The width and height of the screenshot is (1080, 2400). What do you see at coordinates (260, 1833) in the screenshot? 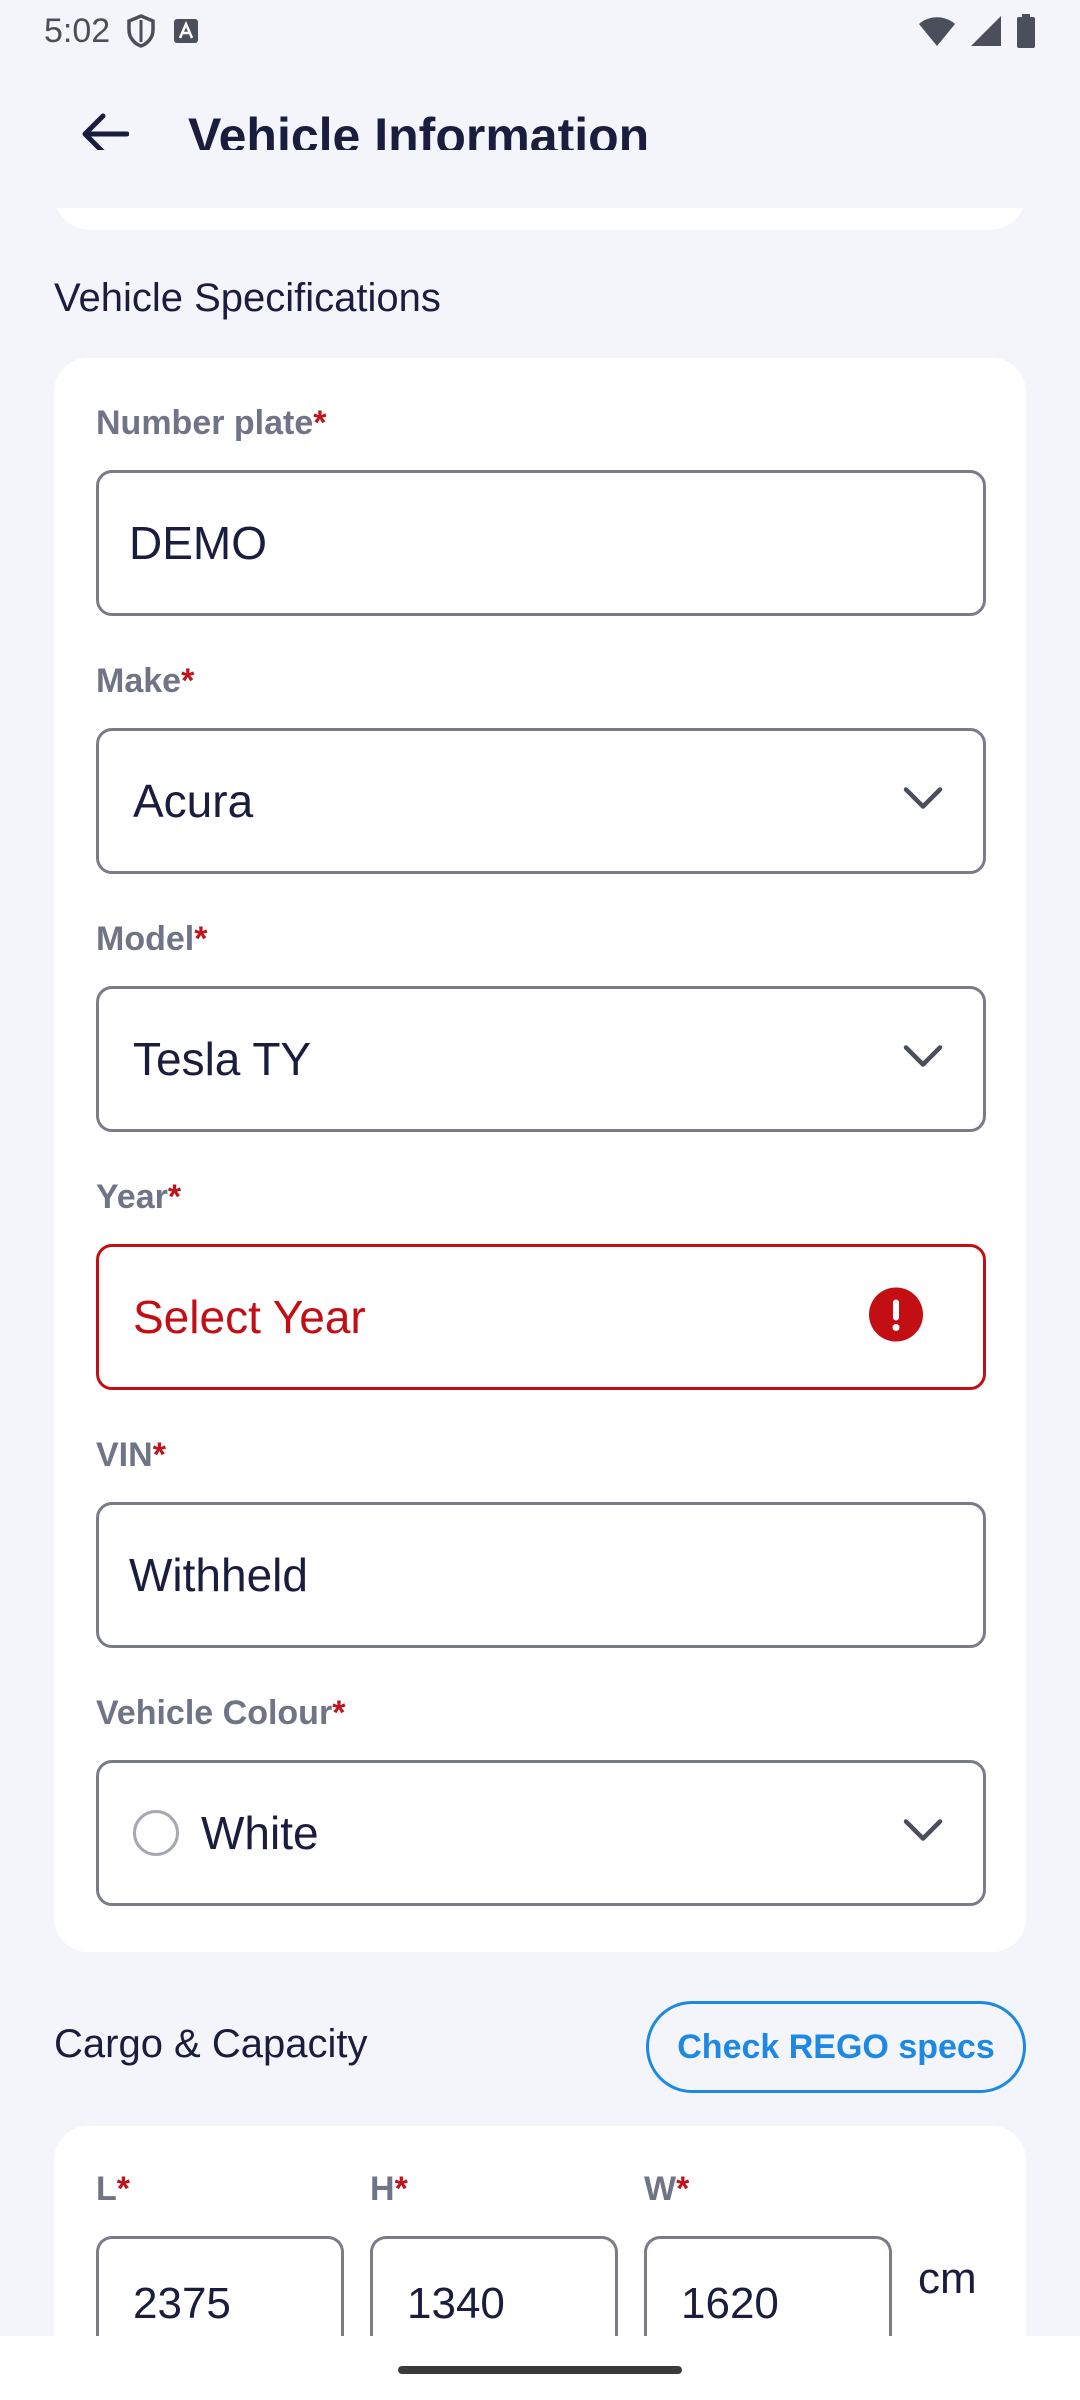
I see `vehicle-colour-value: White` at bounding box center [260, 1833].